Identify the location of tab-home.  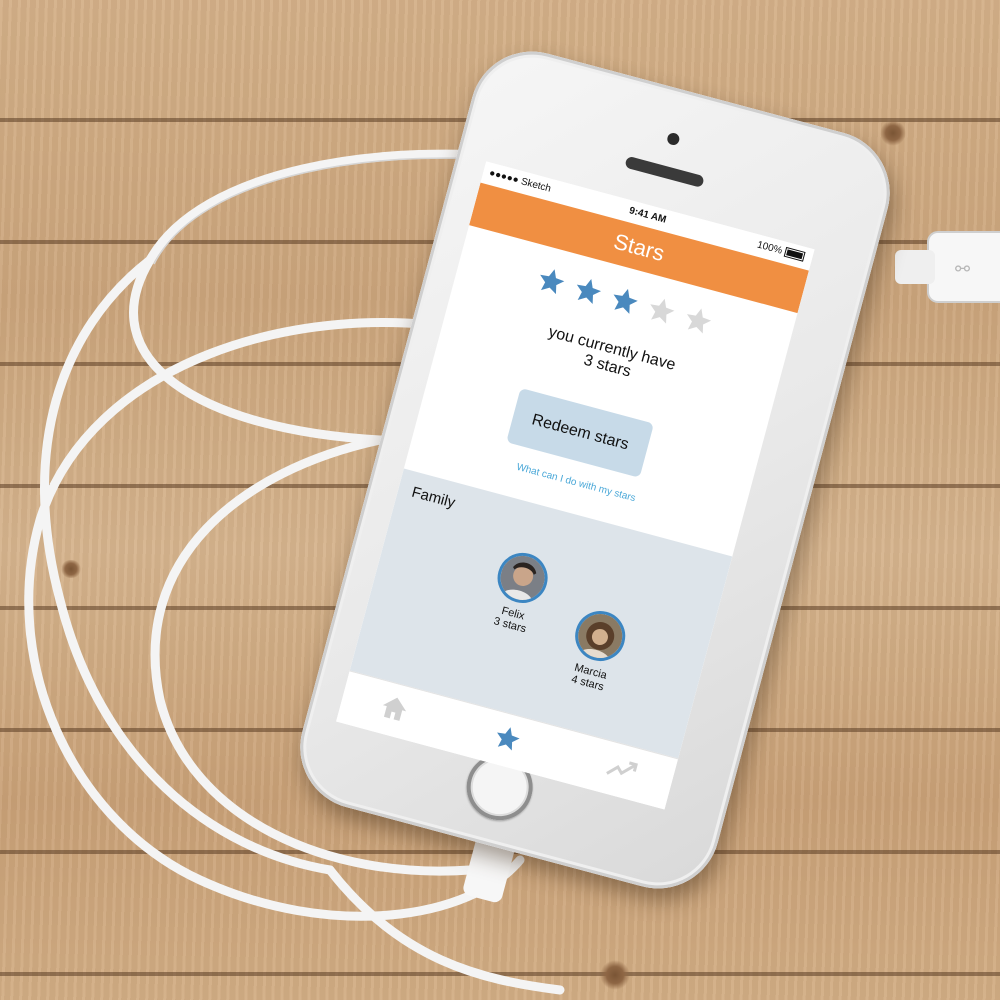
(394, 711).